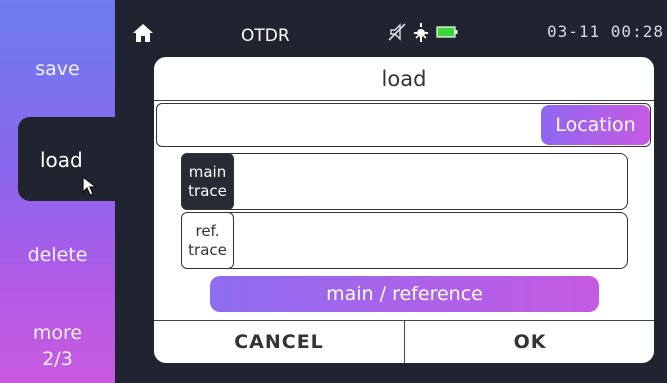 The width and height of the screenshot is (667, 383). What do you see at coordinates (404, 100) in the screenshot?
I see `divider` at bounding box center [404, 100].